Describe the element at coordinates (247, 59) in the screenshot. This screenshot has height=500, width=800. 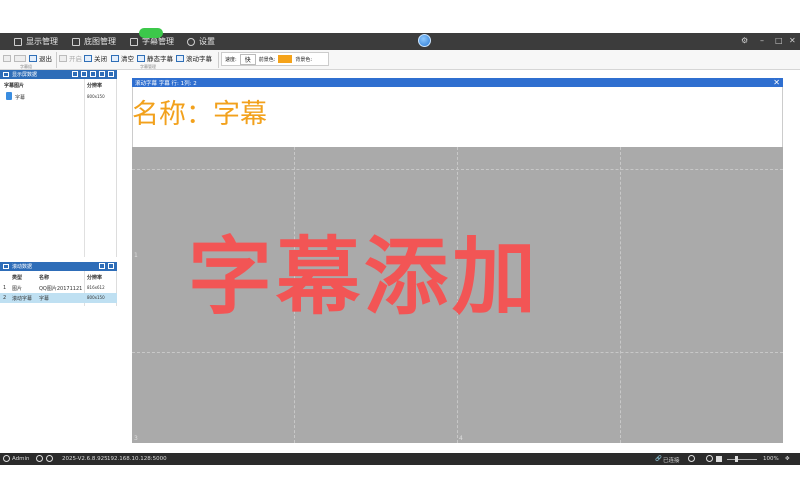
I see `speed-select: 快` at that location.